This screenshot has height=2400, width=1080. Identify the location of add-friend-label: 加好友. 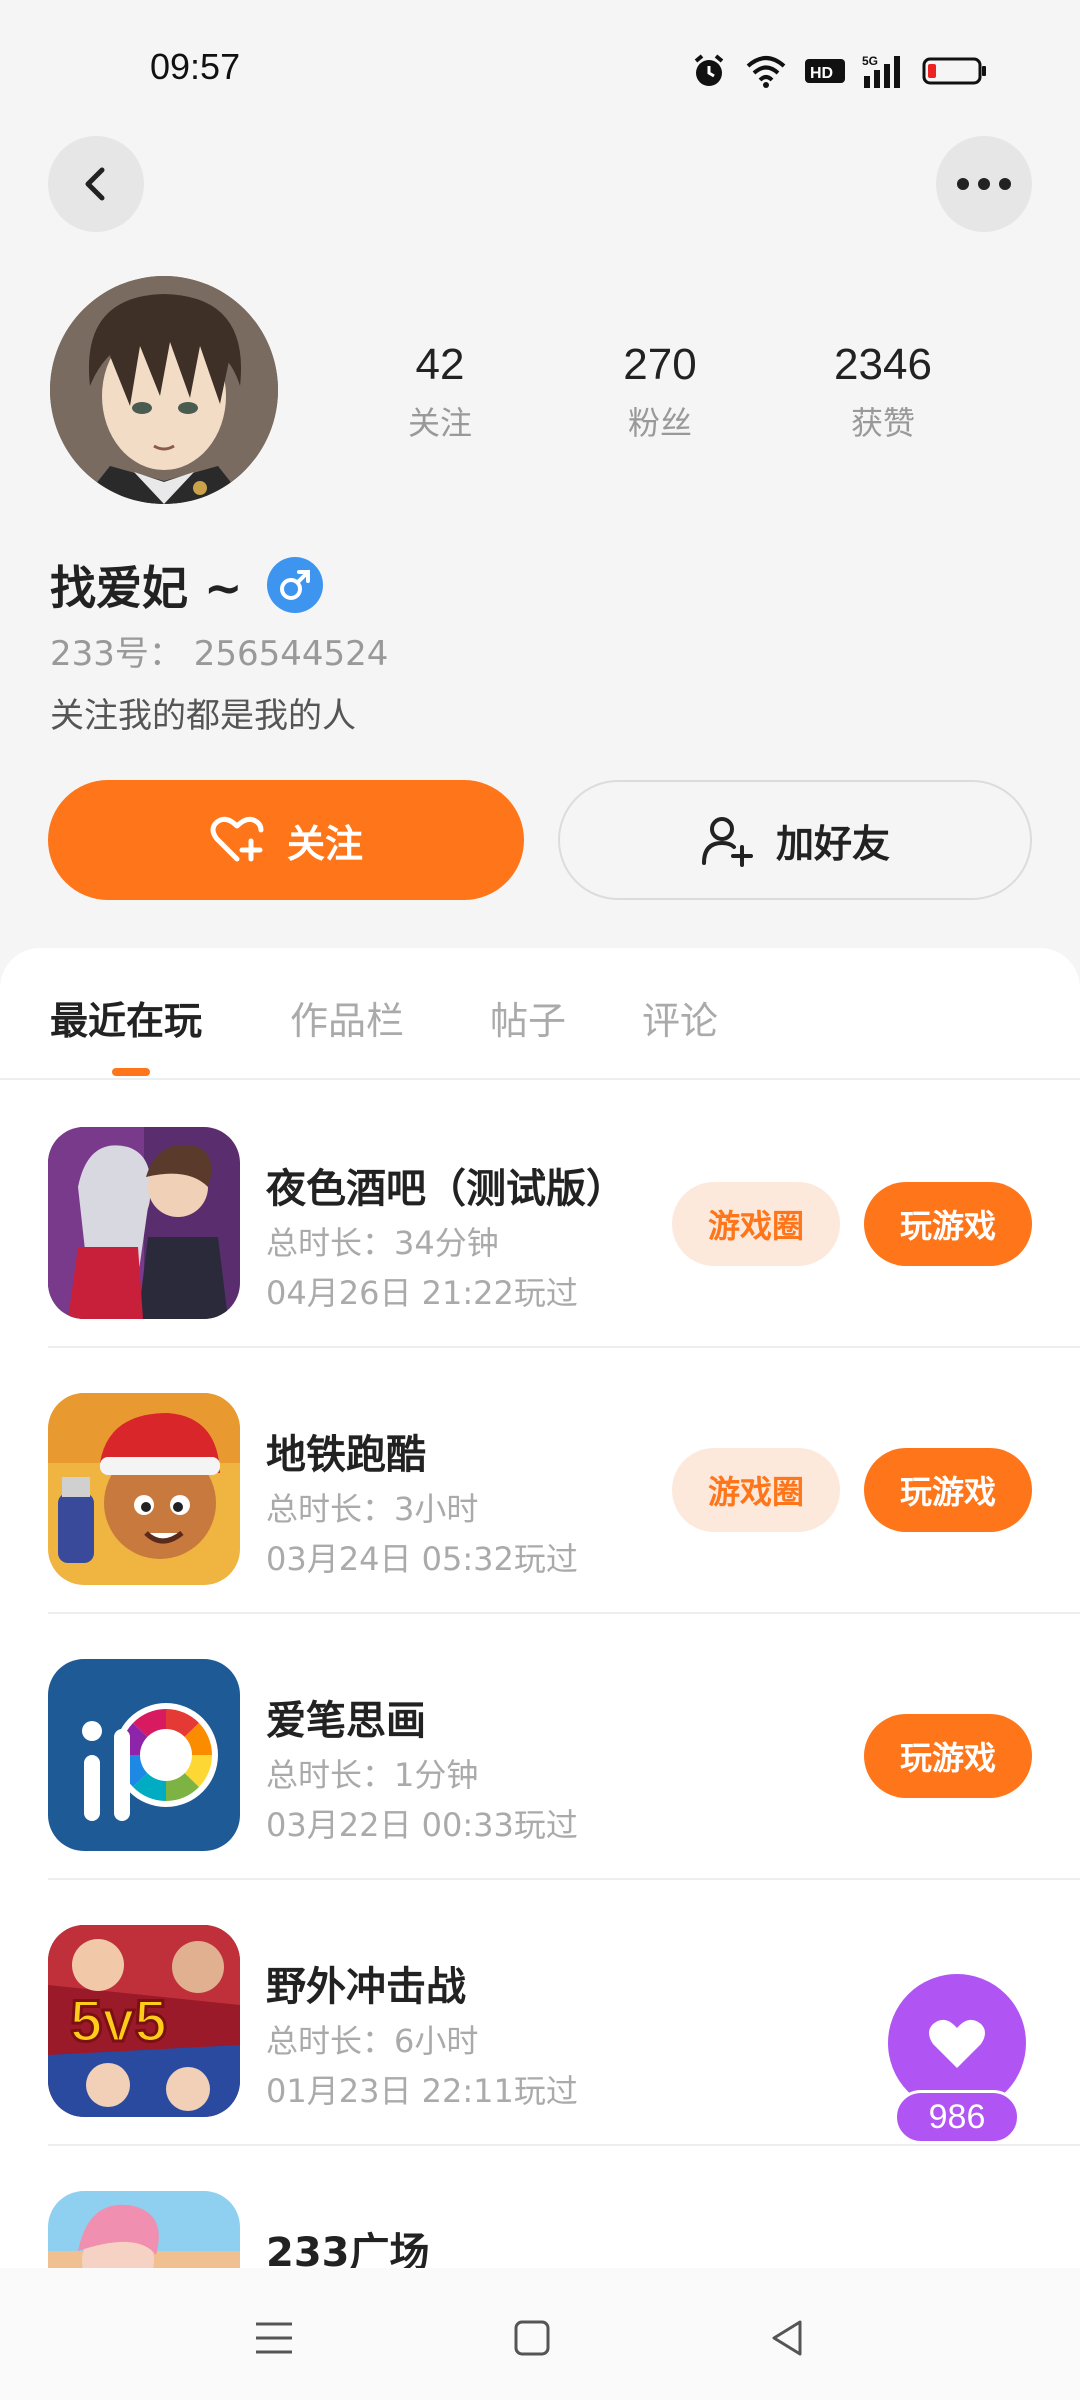
(832, 843).